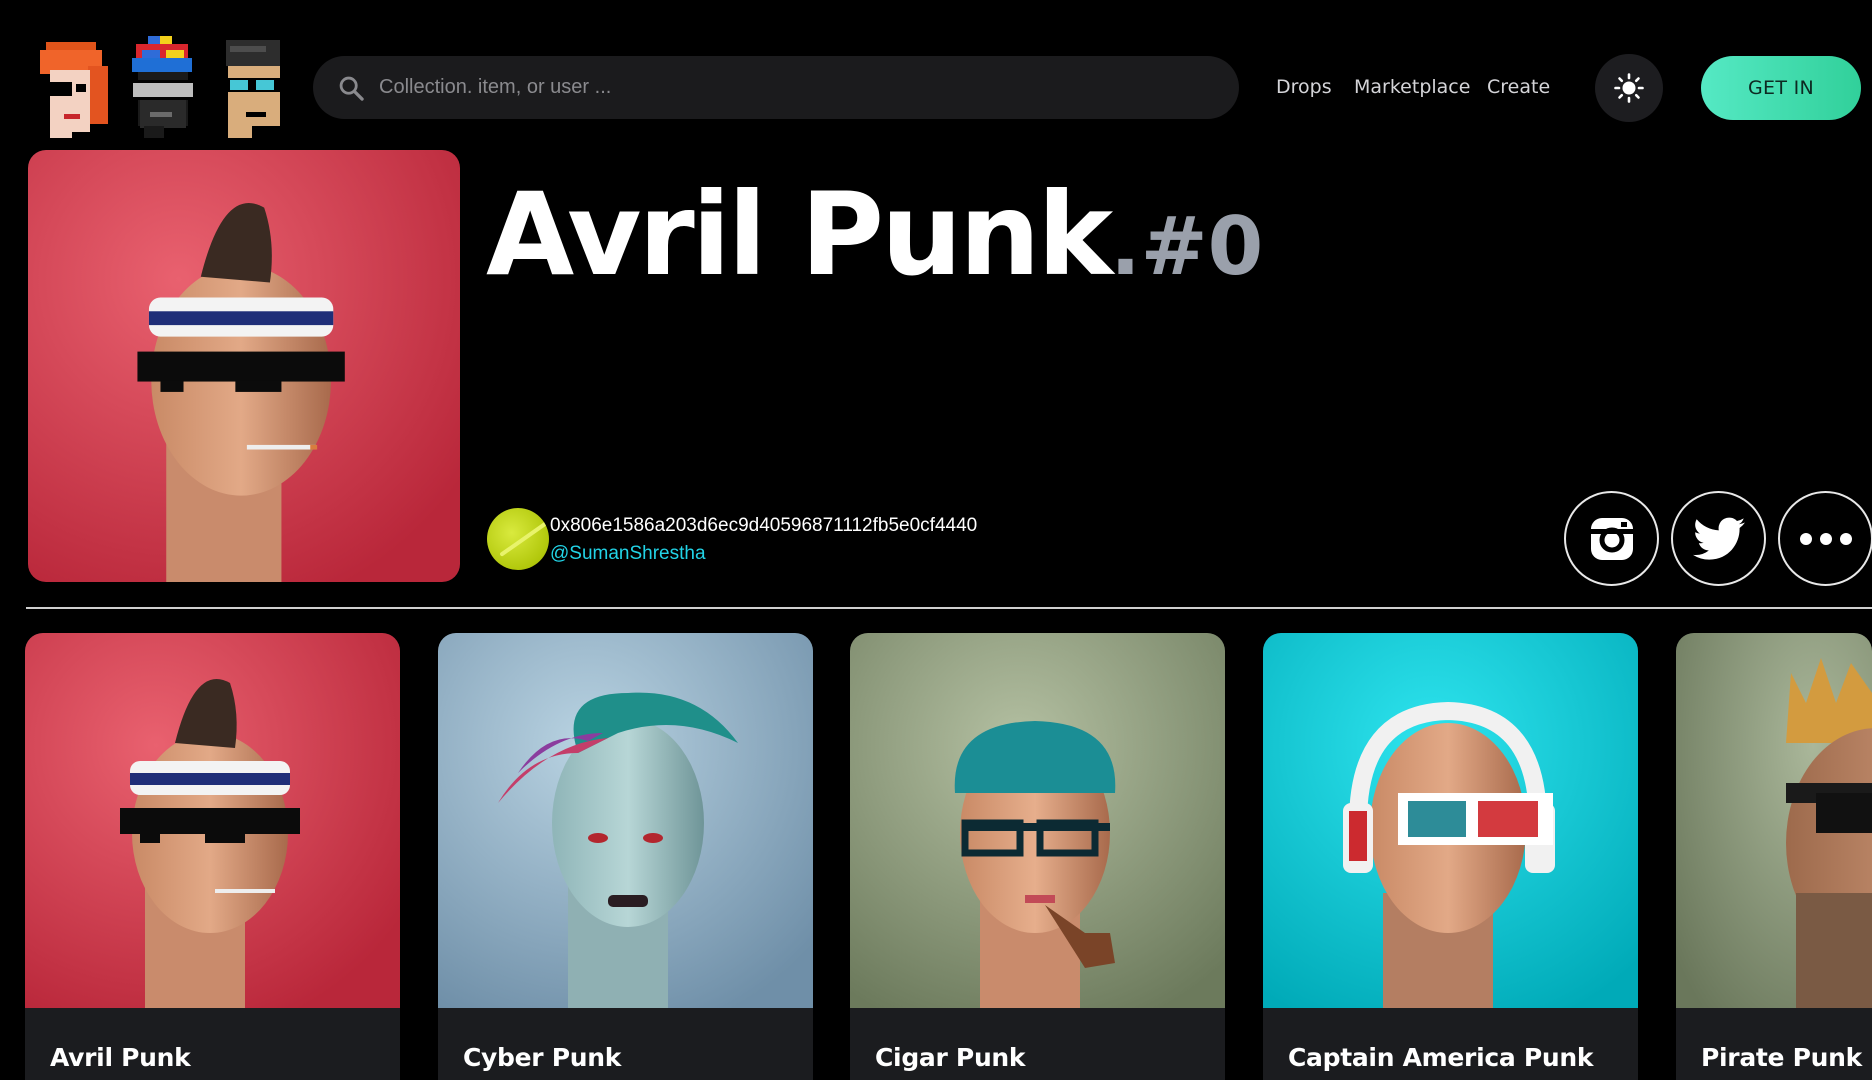 The height and width of the screenshot is (1080, 1872). I want to click on punk-propeller-cap-icon, so click(164, 87).